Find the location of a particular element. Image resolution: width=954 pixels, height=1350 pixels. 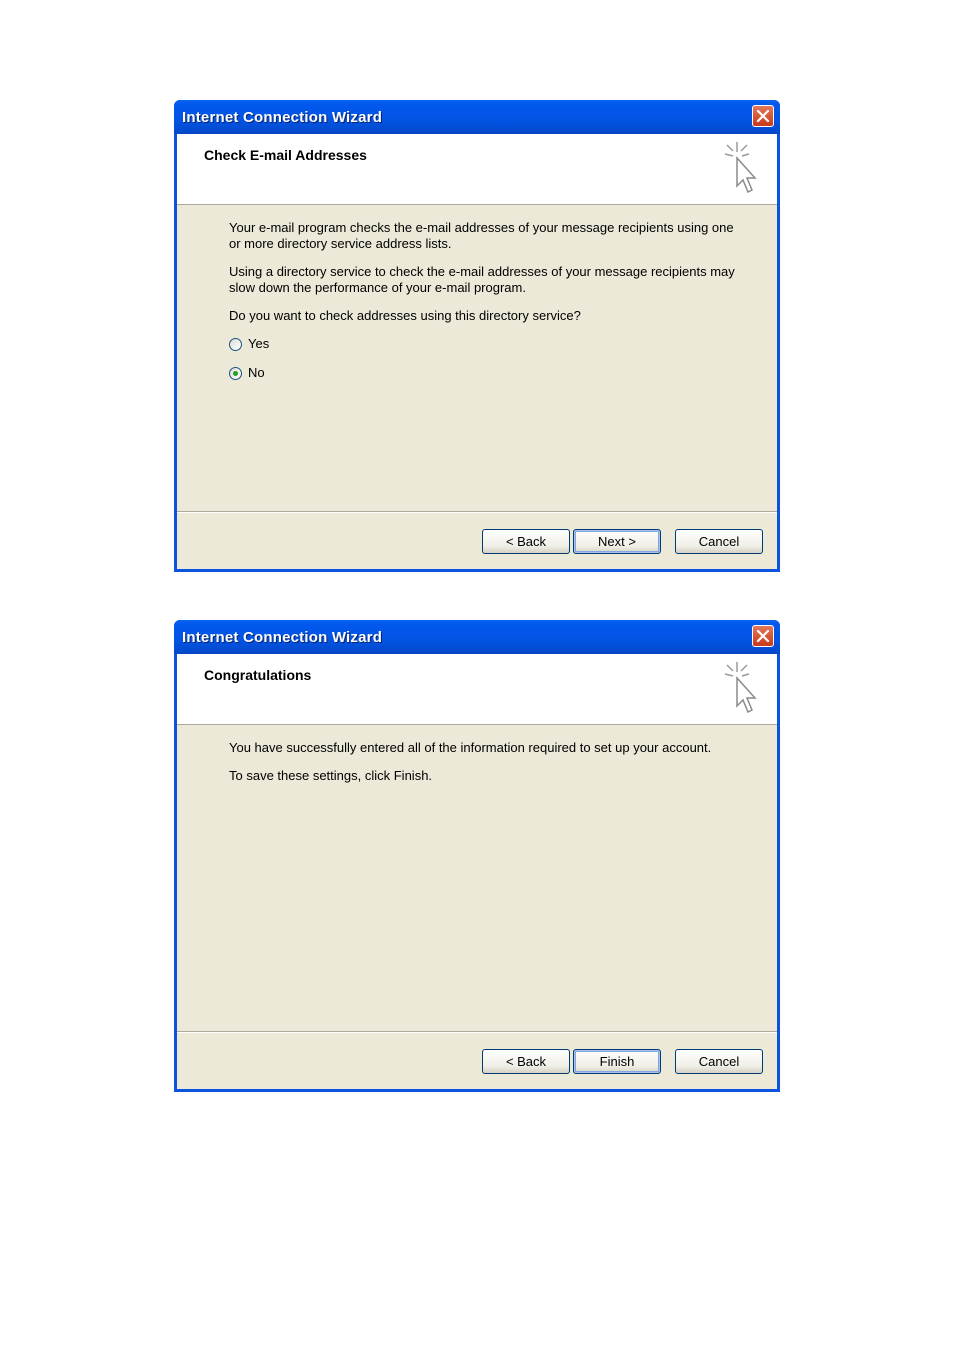

radio-yes: Yes is located at coordinates (483, 346).